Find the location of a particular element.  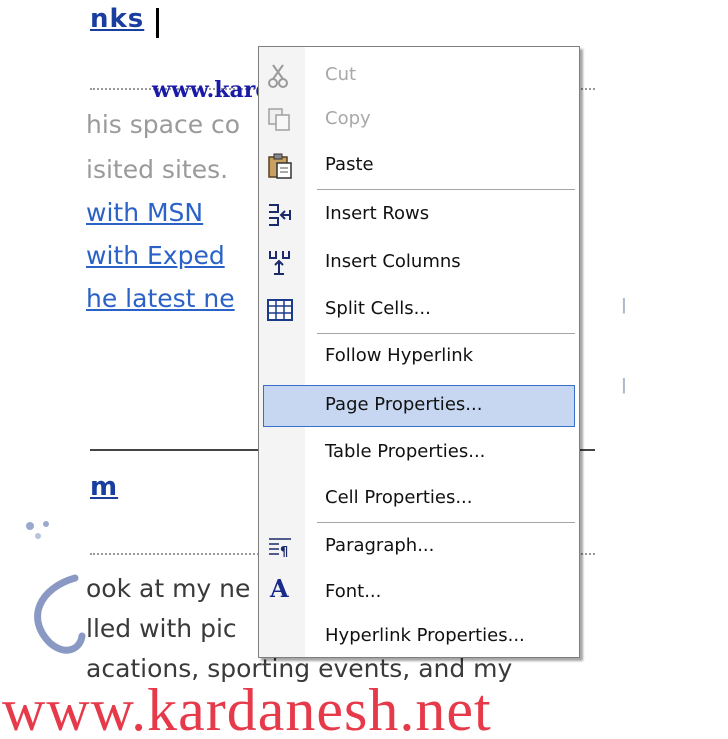

doc-link: with MSN is located at coordinates (144, 212).